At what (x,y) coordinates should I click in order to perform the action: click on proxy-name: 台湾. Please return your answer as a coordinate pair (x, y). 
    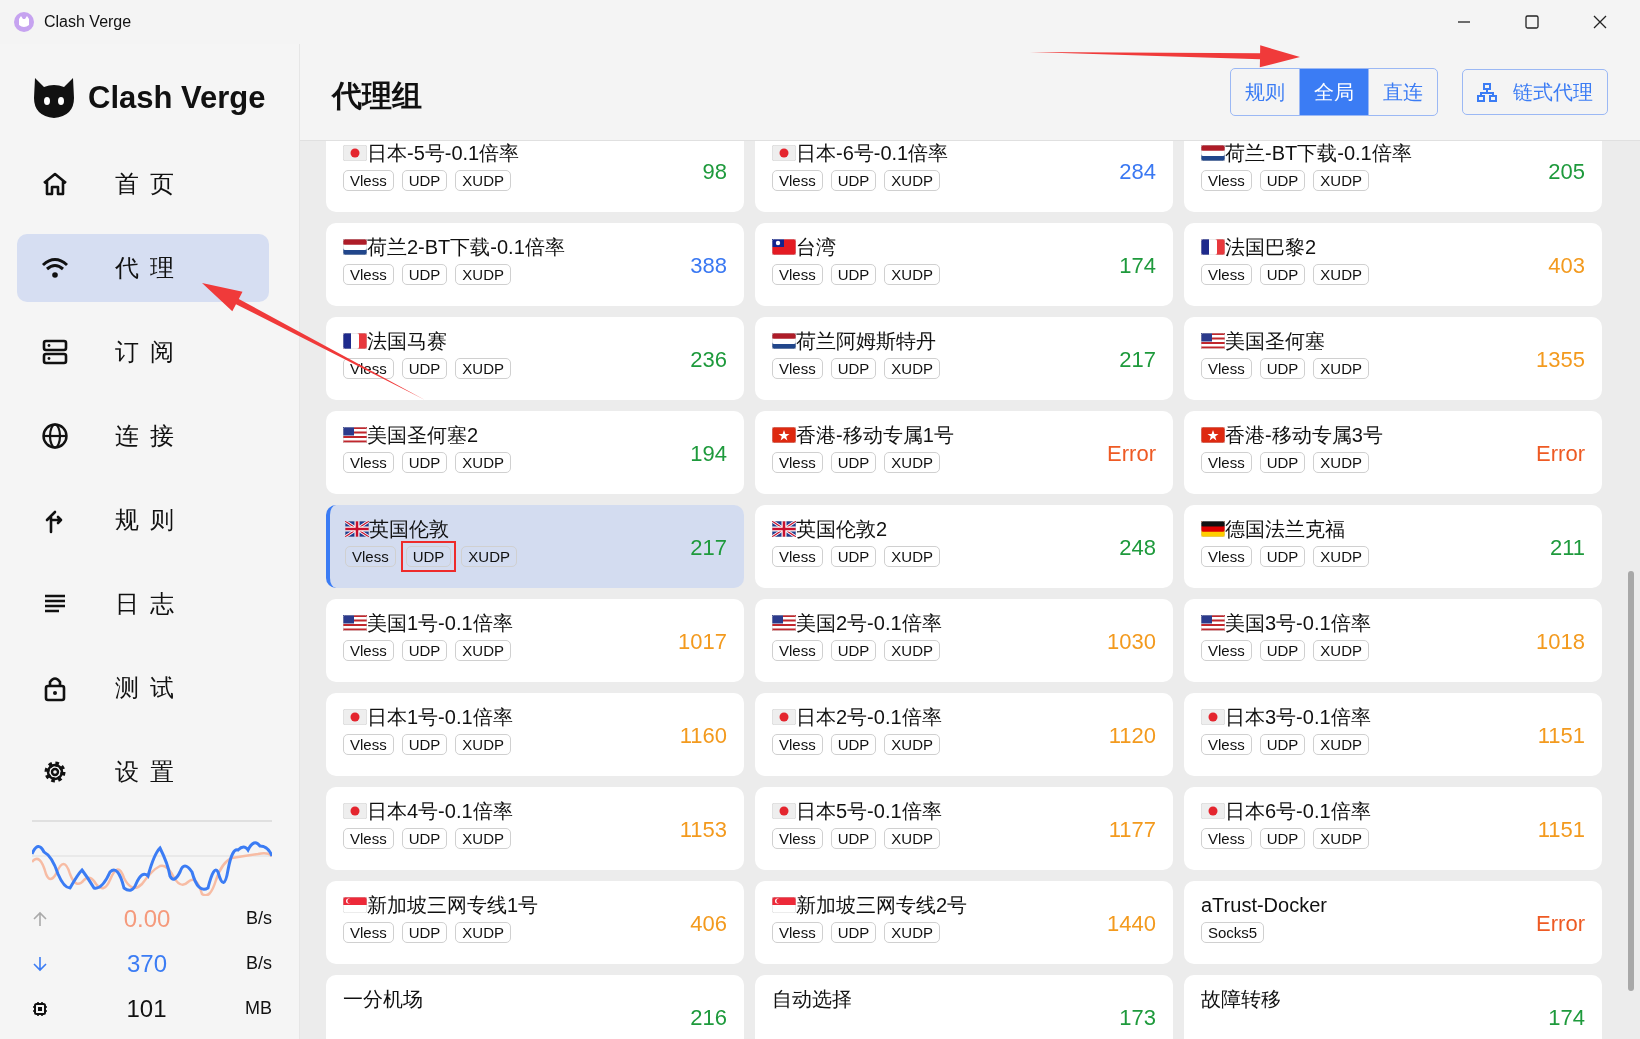
    Looking at the image, I should click on (816, 247).